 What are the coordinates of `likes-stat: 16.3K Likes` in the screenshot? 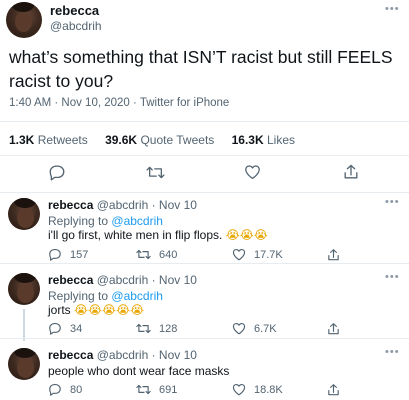 It's located at (263, 140).